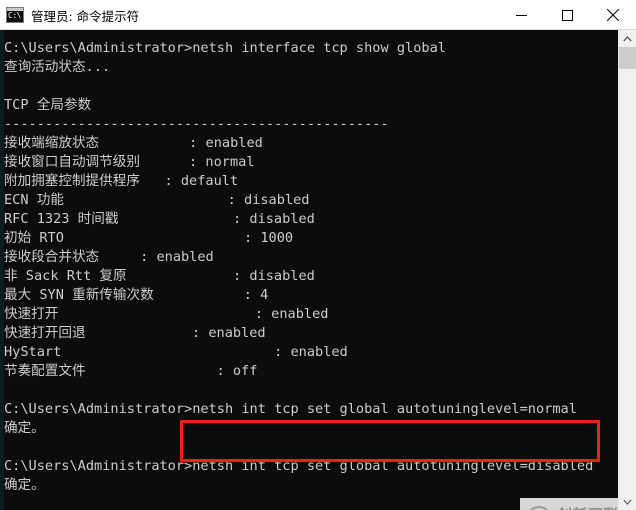 The image size is (636, 510). I want to click on title-bar: C:\ 管理员: 命令提示符, so click(318, 15).